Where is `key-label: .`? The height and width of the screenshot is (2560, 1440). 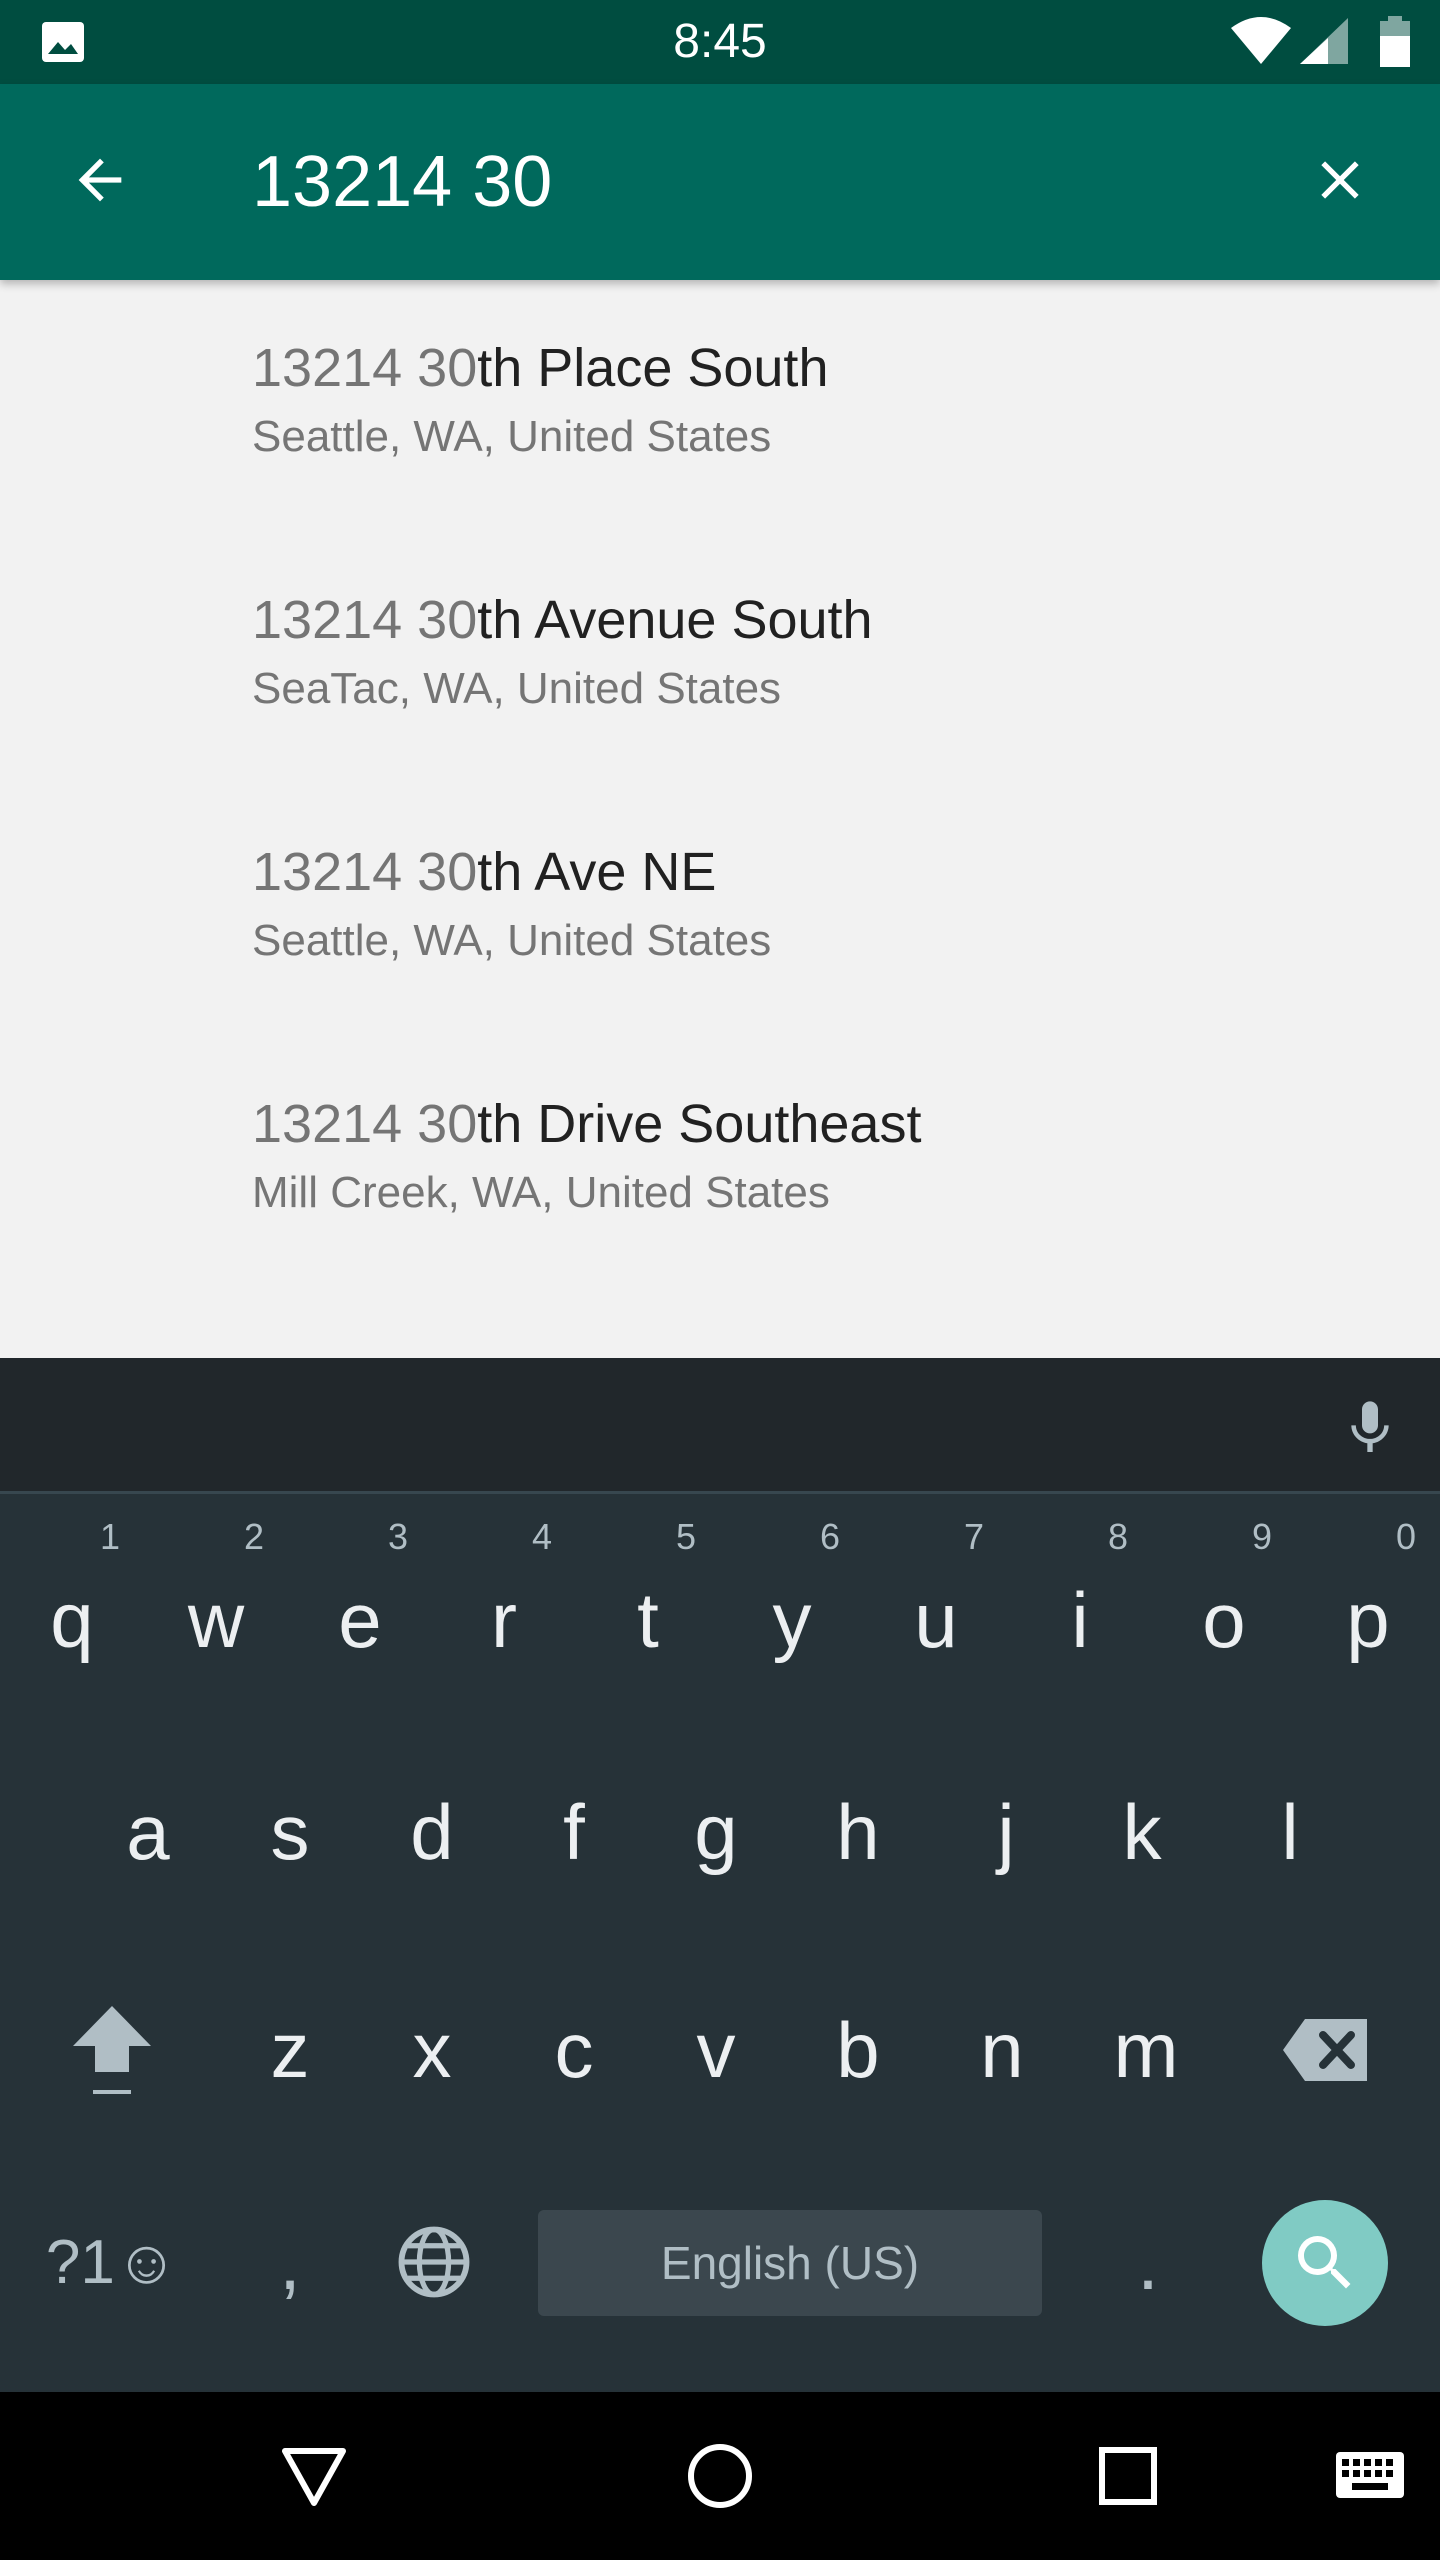
key-label: . is located at coordinates (1148, 2261).